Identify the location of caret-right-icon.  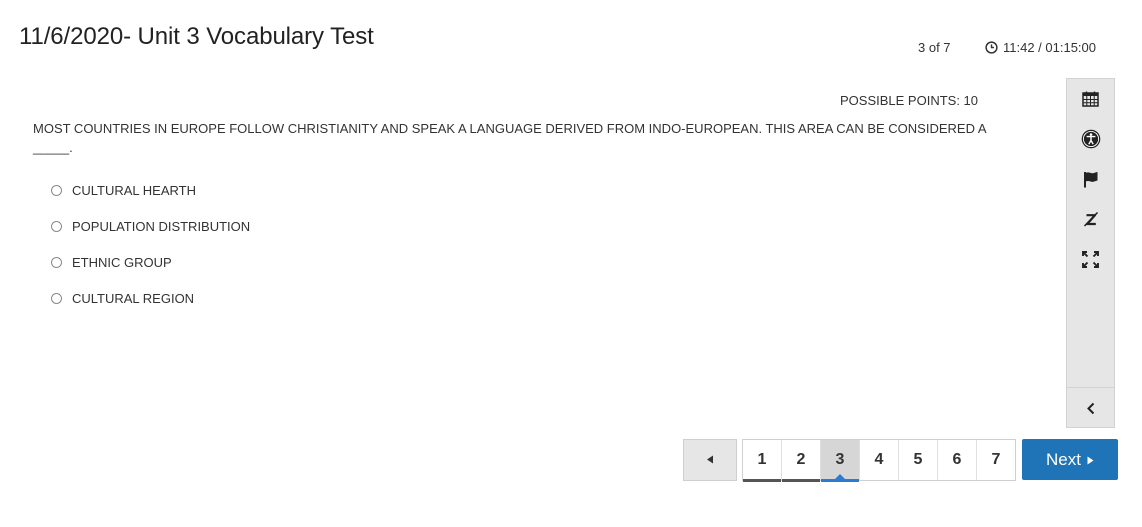
(1090, 460).